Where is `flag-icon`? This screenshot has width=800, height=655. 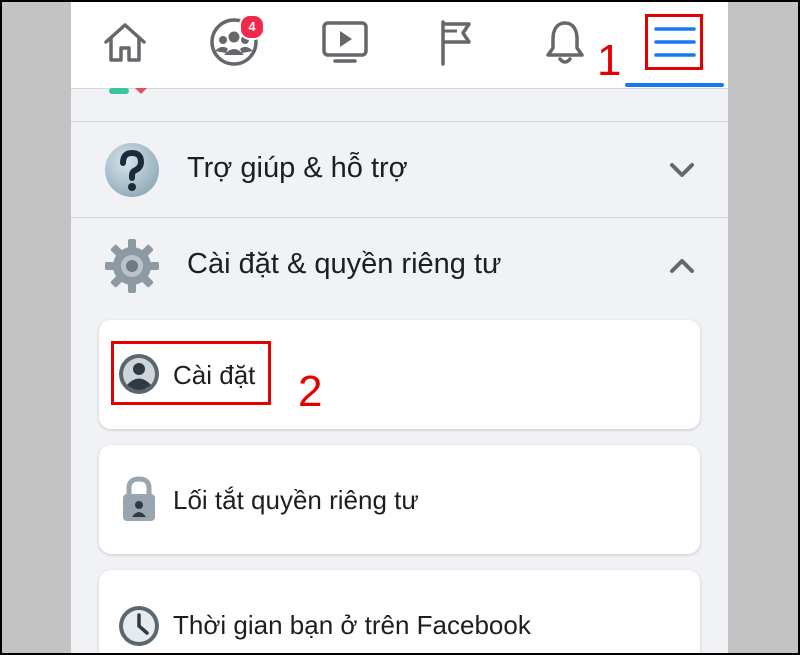
flag-icon is located at coordinates (456, 43).